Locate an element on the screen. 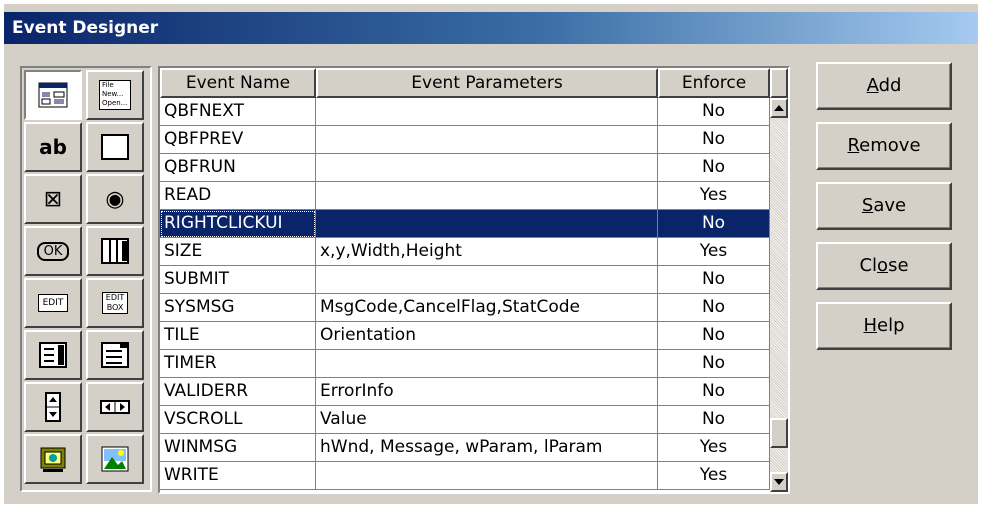  grid-tool is located at coordinates (115, 251).